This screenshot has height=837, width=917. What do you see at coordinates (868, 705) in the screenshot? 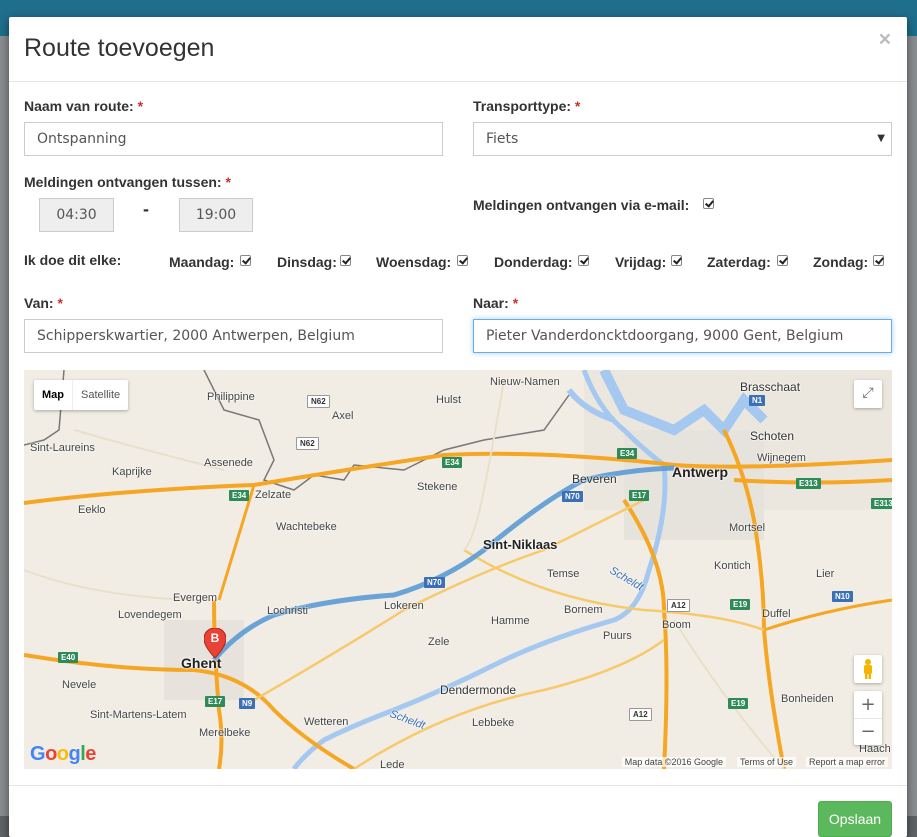
I see `zoom-in-button: +` at bounding box center [868, 705].